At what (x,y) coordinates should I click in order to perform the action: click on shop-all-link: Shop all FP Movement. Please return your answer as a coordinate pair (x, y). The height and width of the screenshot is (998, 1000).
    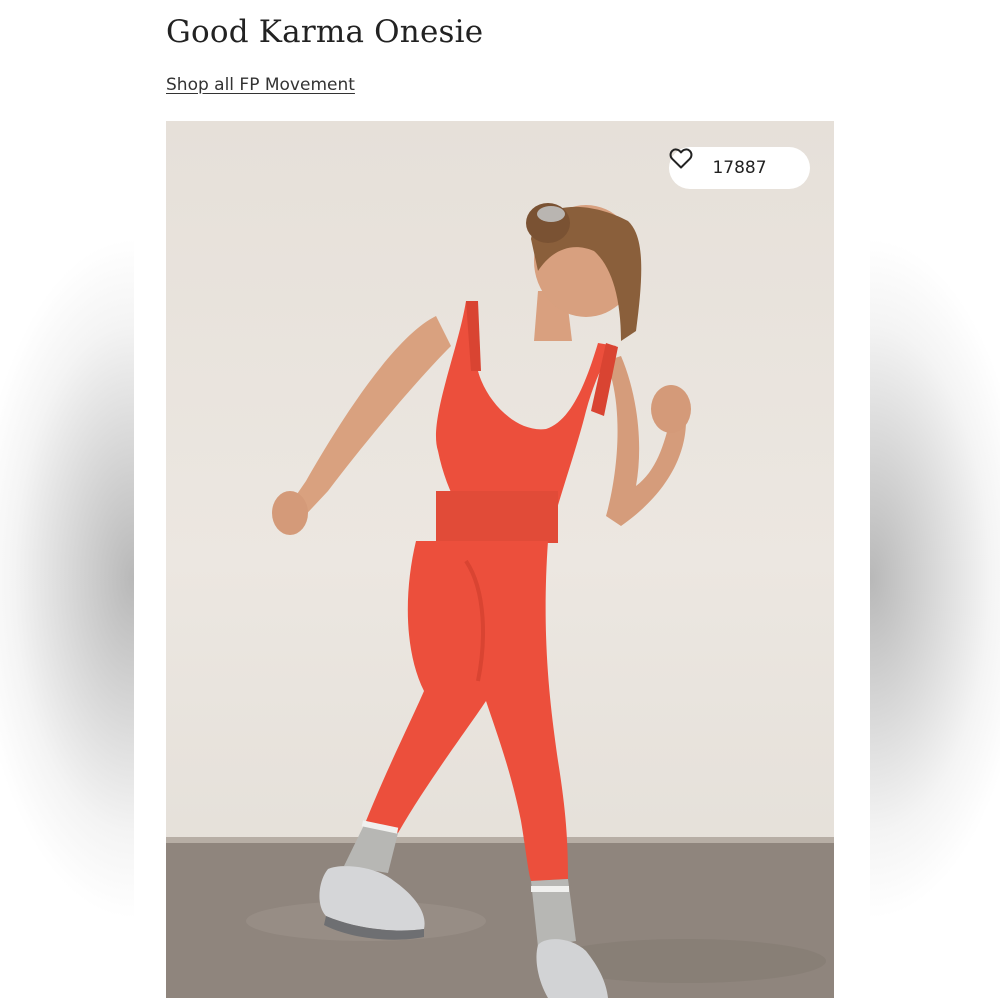
    Looking at the image, I should click on (260, 85).